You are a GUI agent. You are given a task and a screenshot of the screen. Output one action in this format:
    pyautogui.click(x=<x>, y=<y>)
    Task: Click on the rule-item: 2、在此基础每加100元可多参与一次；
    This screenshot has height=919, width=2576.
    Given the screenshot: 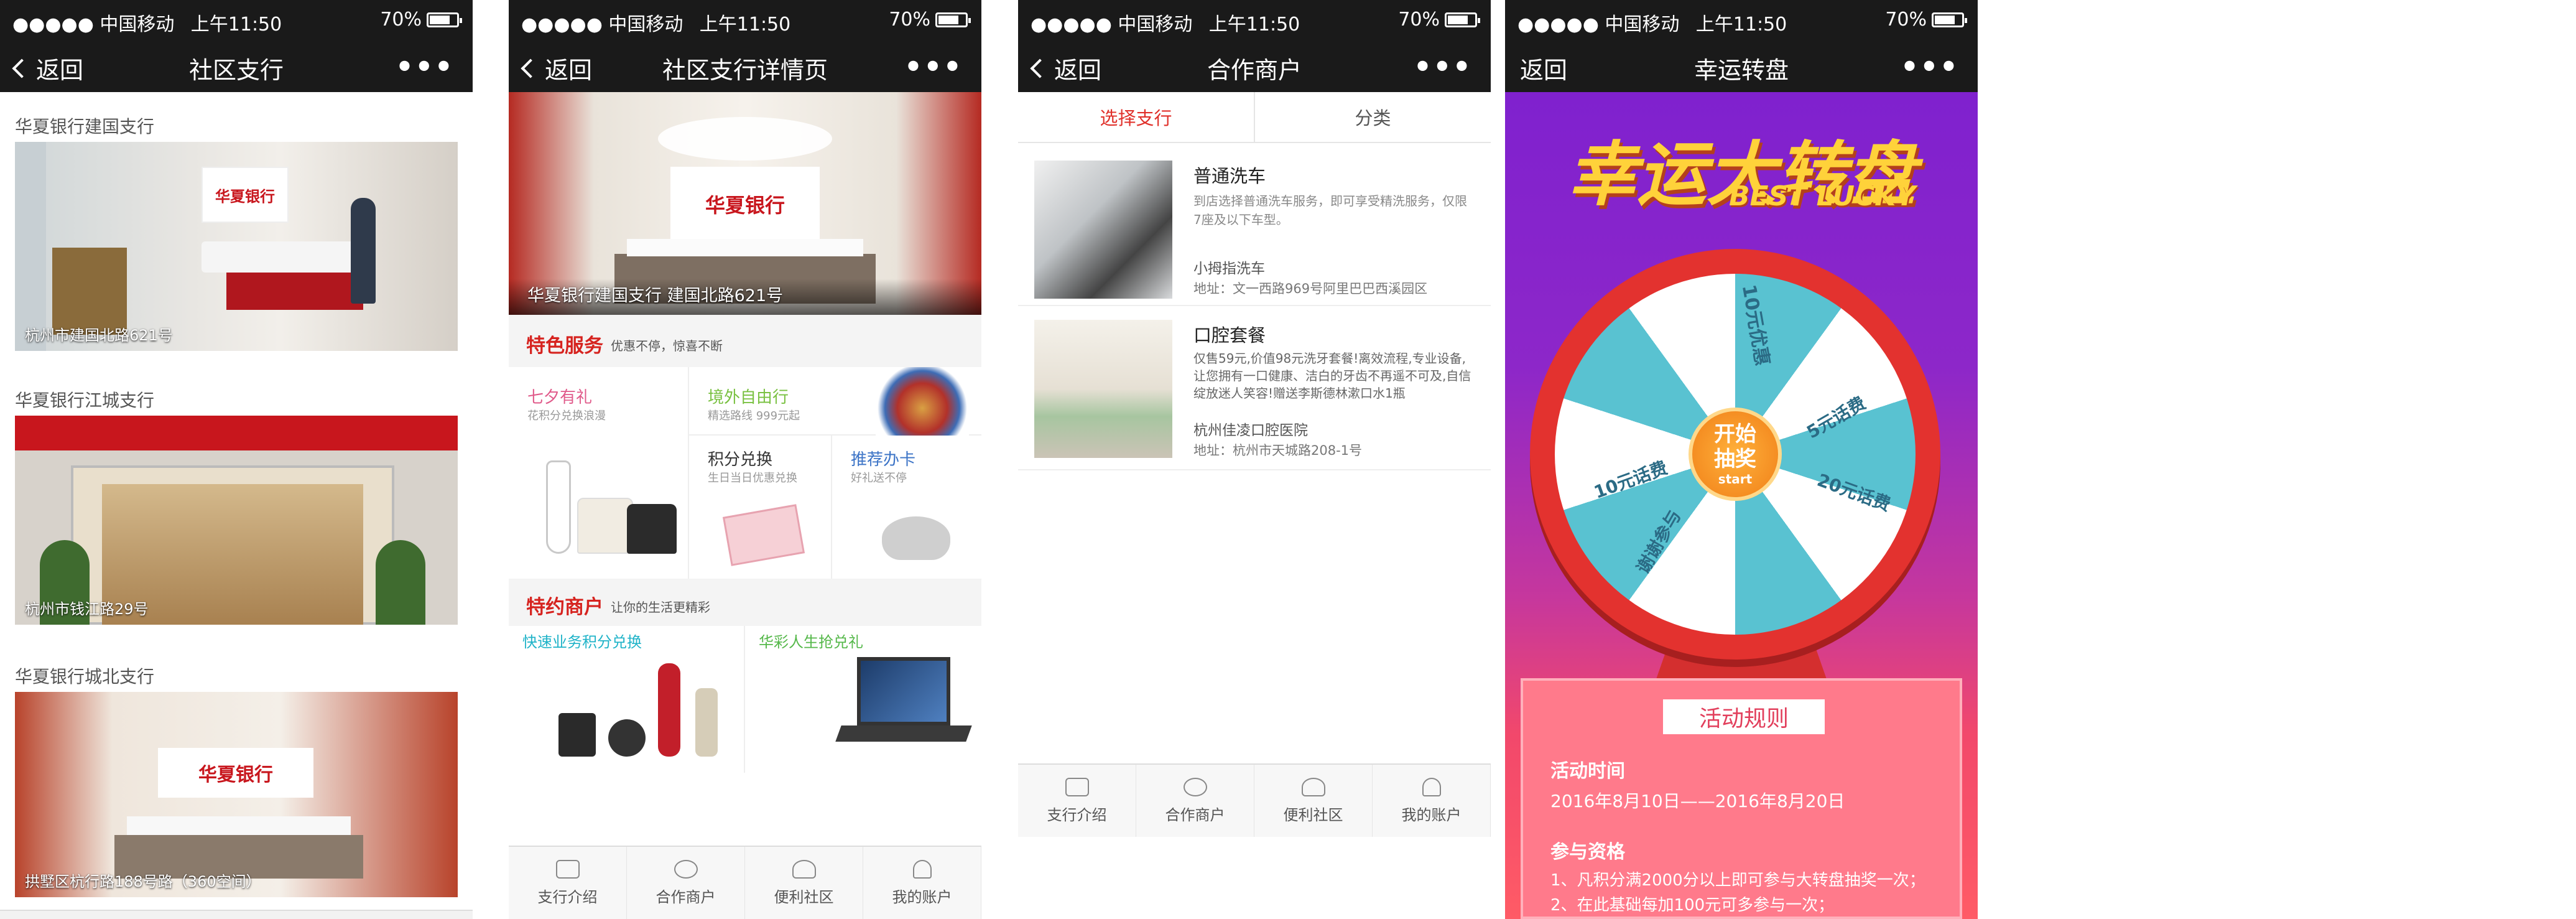 What is the action you would take?
    pyautogui.click(x=1692, y=905)
    